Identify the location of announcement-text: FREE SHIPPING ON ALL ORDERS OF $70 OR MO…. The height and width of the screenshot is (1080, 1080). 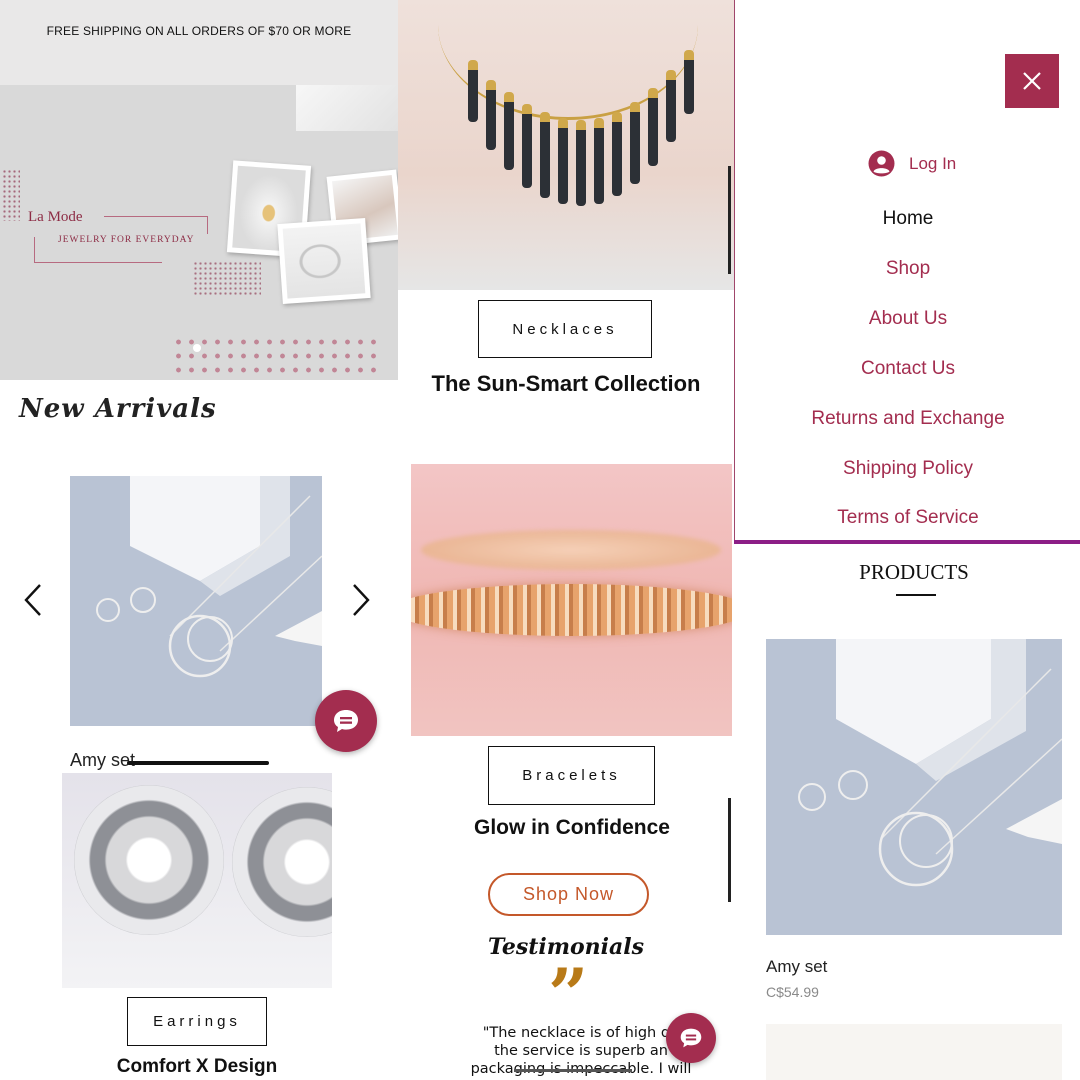
(199, 30).